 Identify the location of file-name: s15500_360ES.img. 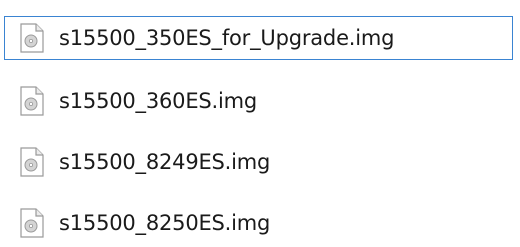
(158, 101).